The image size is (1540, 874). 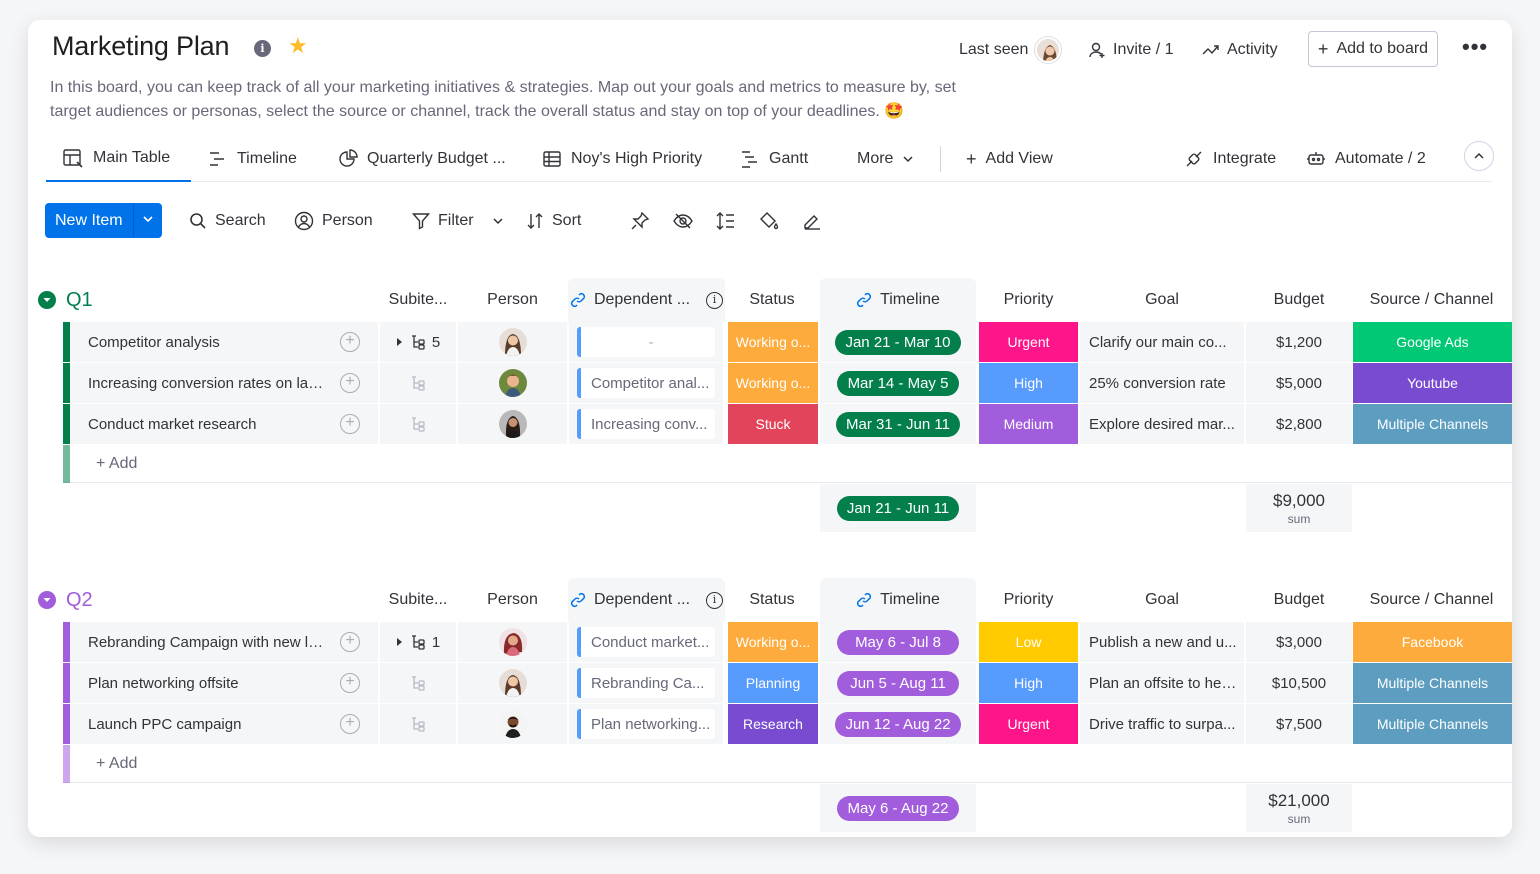 What do you see at coordinates (103, 220) in the screenshot?
I see `new-item-button: New Item` at bounding box center [103, 220].